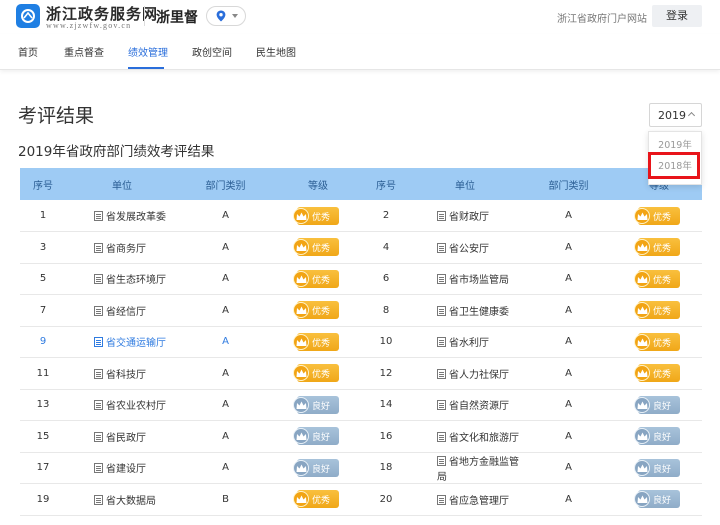 The height and width of the screenshot is (525, 720). Describe the element at coordinates (126, 375) in the screenshot. I see `unit-name: 省科技厅` at that location.